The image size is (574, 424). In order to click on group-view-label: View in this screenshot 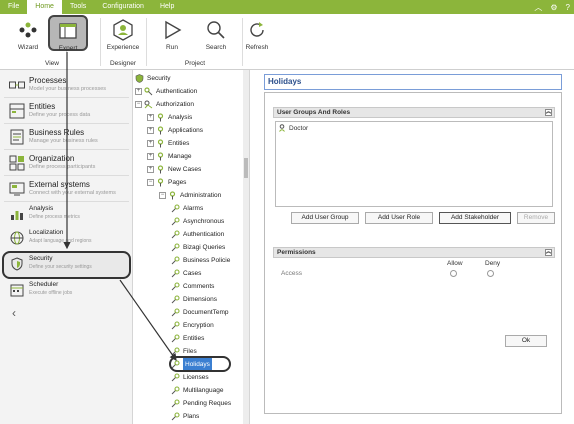, I will do `click(52, 63)`.